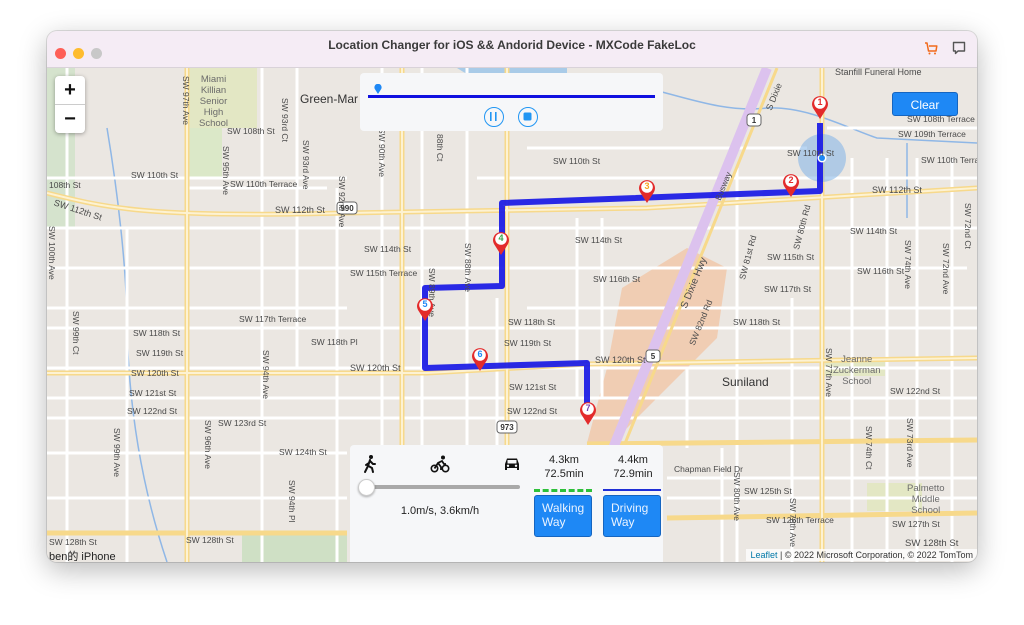 This screenshot has width=1024, height=625. What do you see at coordinates (829, 372) in the screenshot?
I see `street-label: SW 77th Ave` at bounding box center [829, 372].